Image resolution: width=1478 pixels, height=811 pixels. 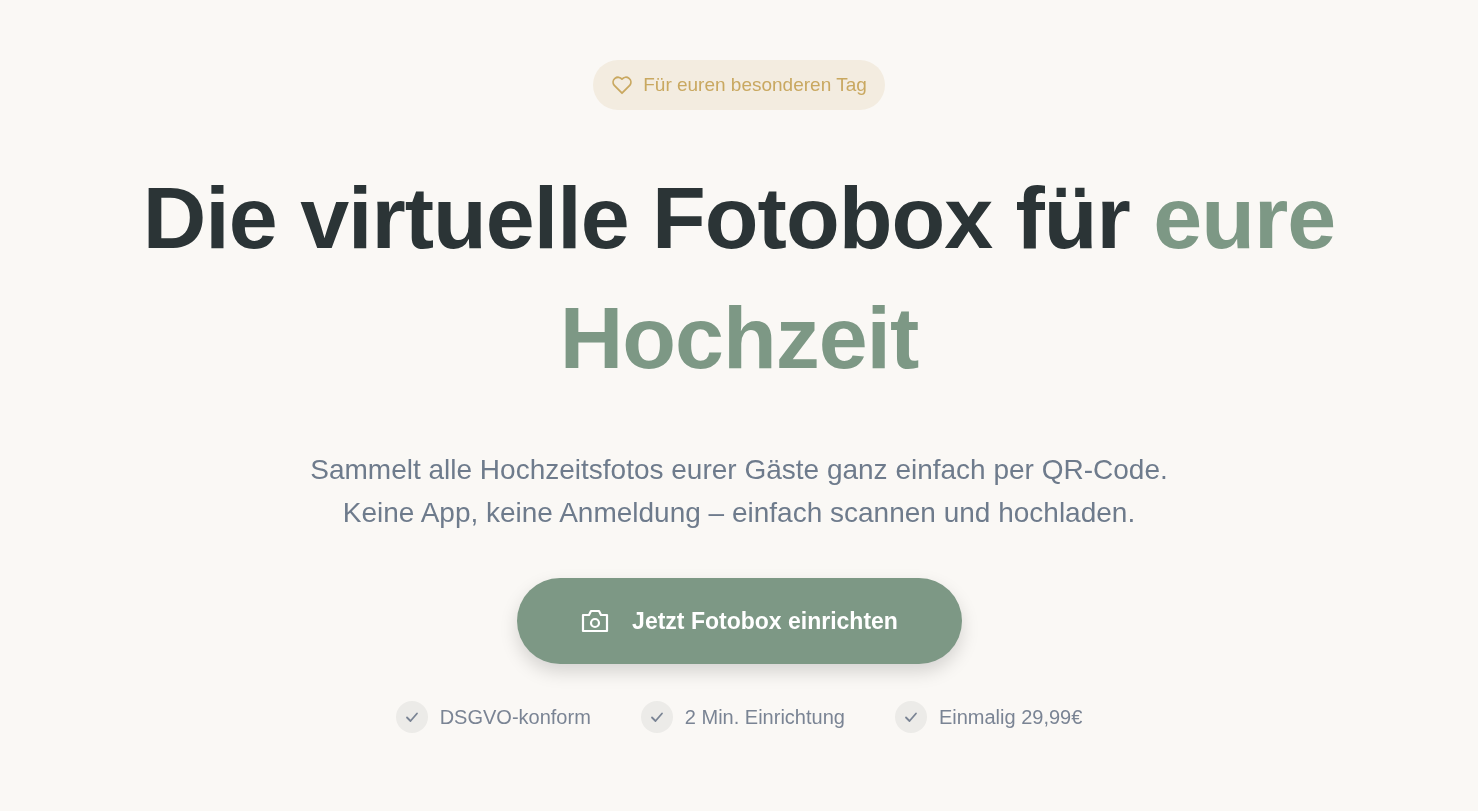 I want to click on feature-text: DSGVO-konform, so click(x=515, y=717).